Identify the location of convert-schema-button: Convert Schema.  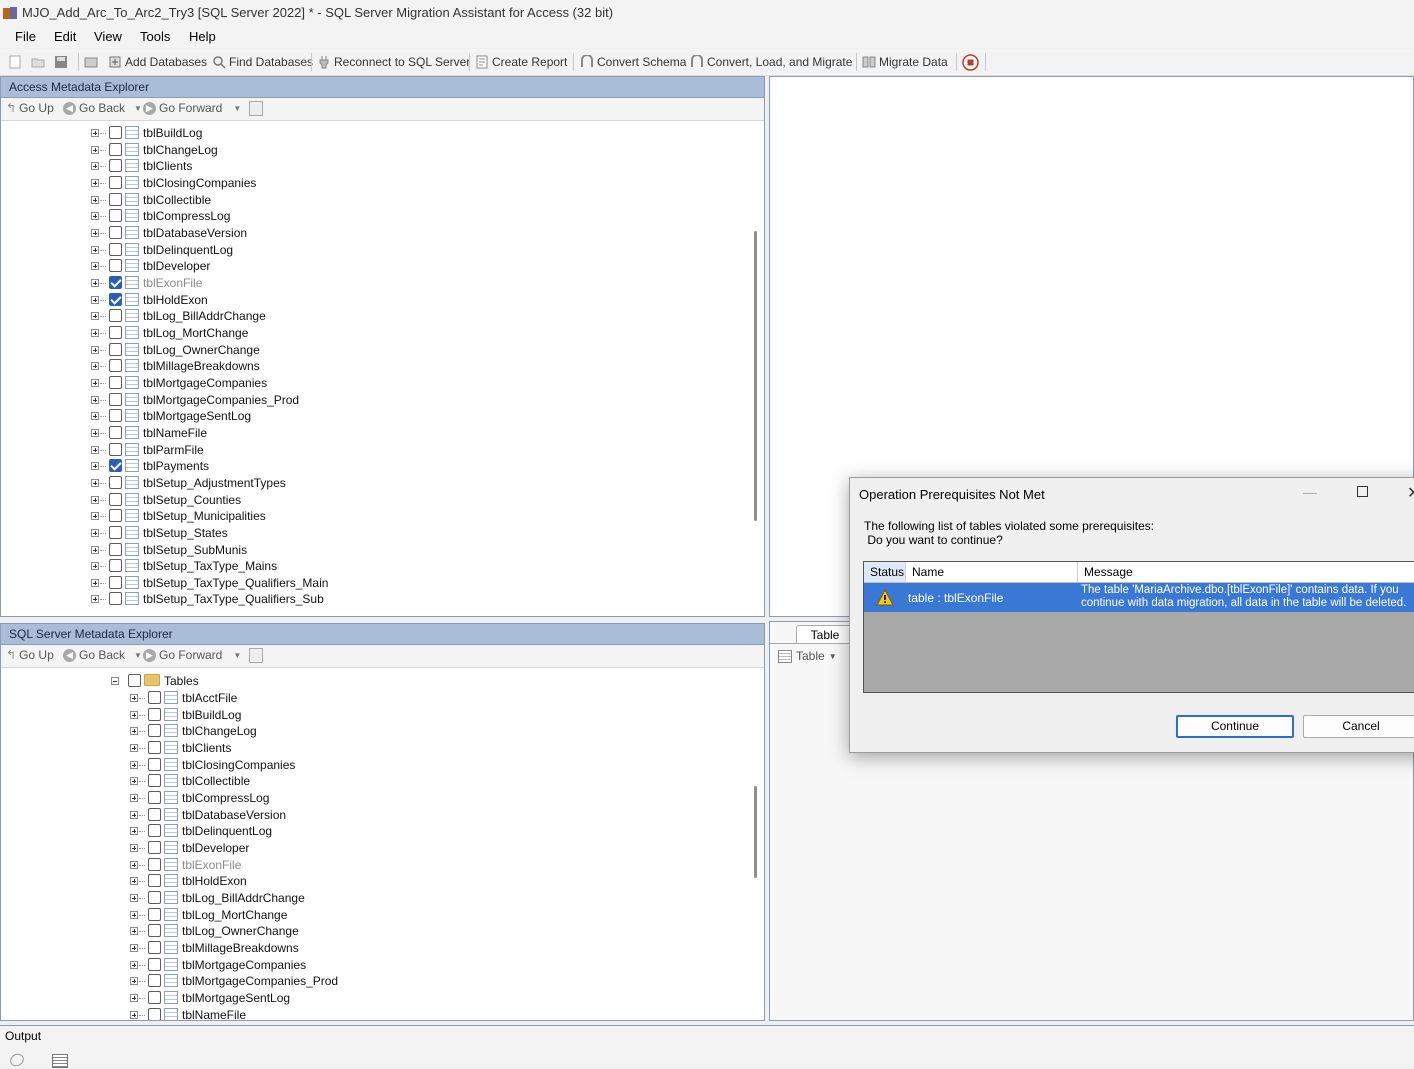
(633, 62).